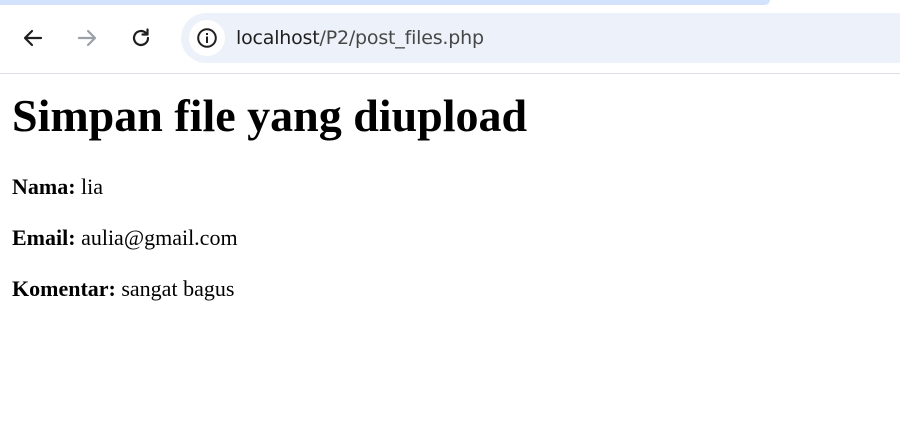 This screenshot has height=426, width=900. I want to click on field-label: Nama:, so click(44, 186).